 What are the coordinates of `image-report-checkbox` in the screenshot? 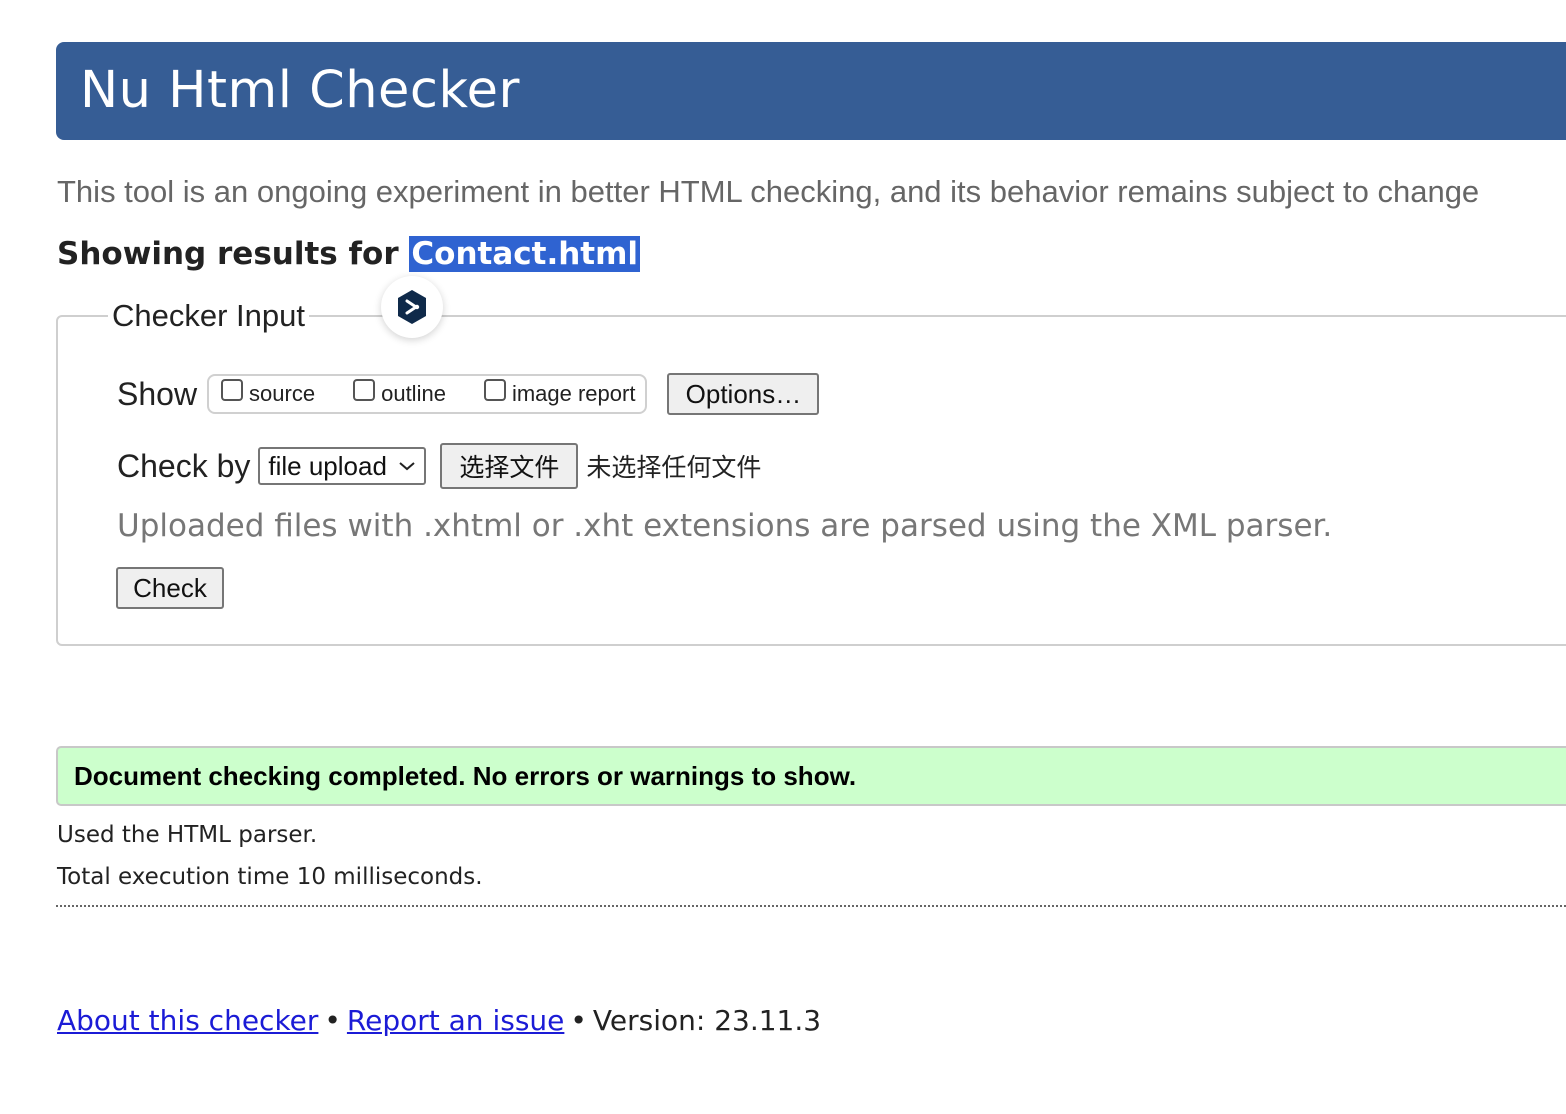 It's located at (494, 390).